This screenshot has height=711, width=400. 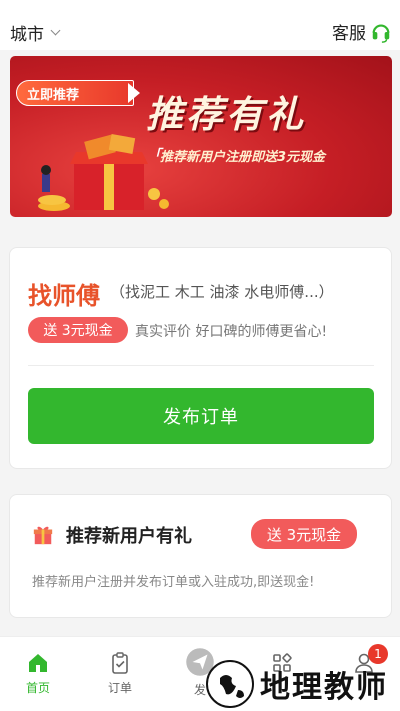 I want to click on city-selector: 城市, so click(x=35, y=32).